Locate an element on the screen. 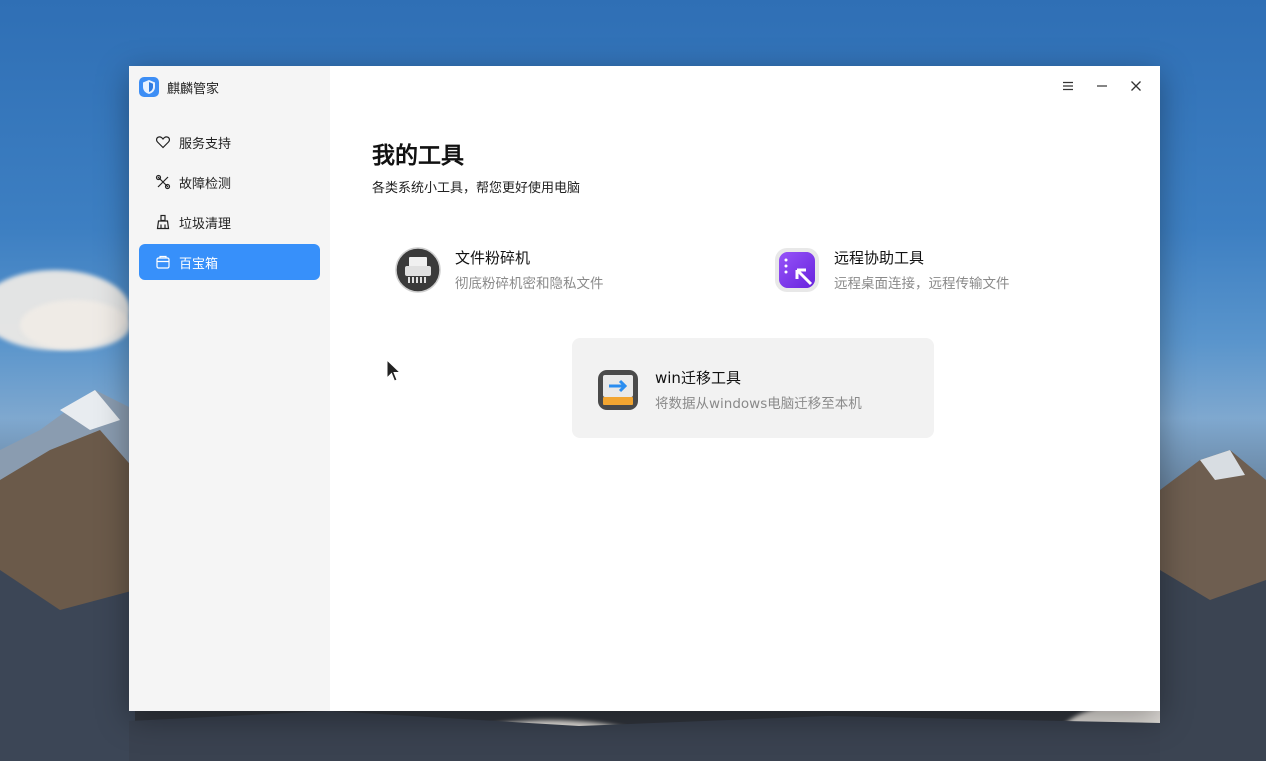  tool-name: 远程协助工具 is located at coordinates (879, 258).